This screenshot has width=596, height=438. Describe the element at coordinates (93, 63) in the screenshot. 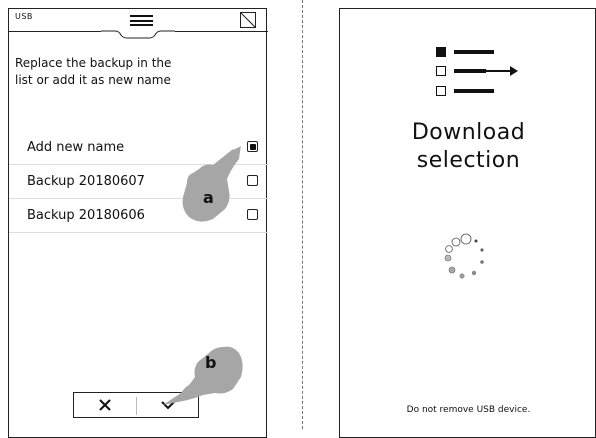

I see `instruction-line-1: Replace the backup in the` at that location.